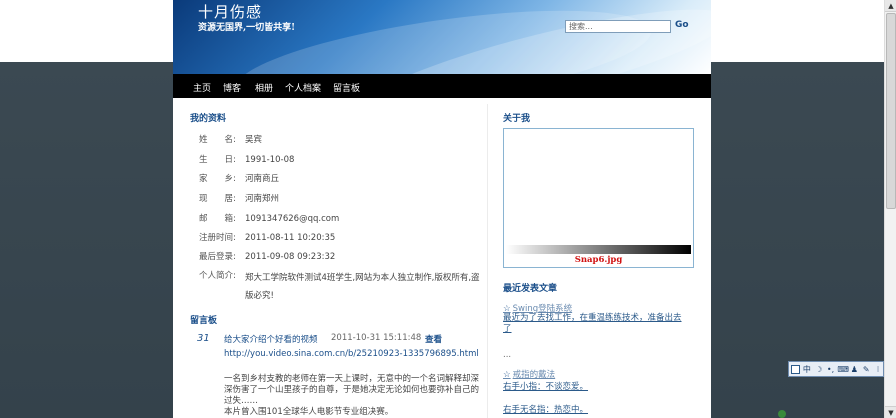 Image resolution: width=896 pixels, height=418 pixels. What do you see at coordinates (819, 369) in the screenshot?
I see `moon-icon: ☽` at bounding box center [819, 369].